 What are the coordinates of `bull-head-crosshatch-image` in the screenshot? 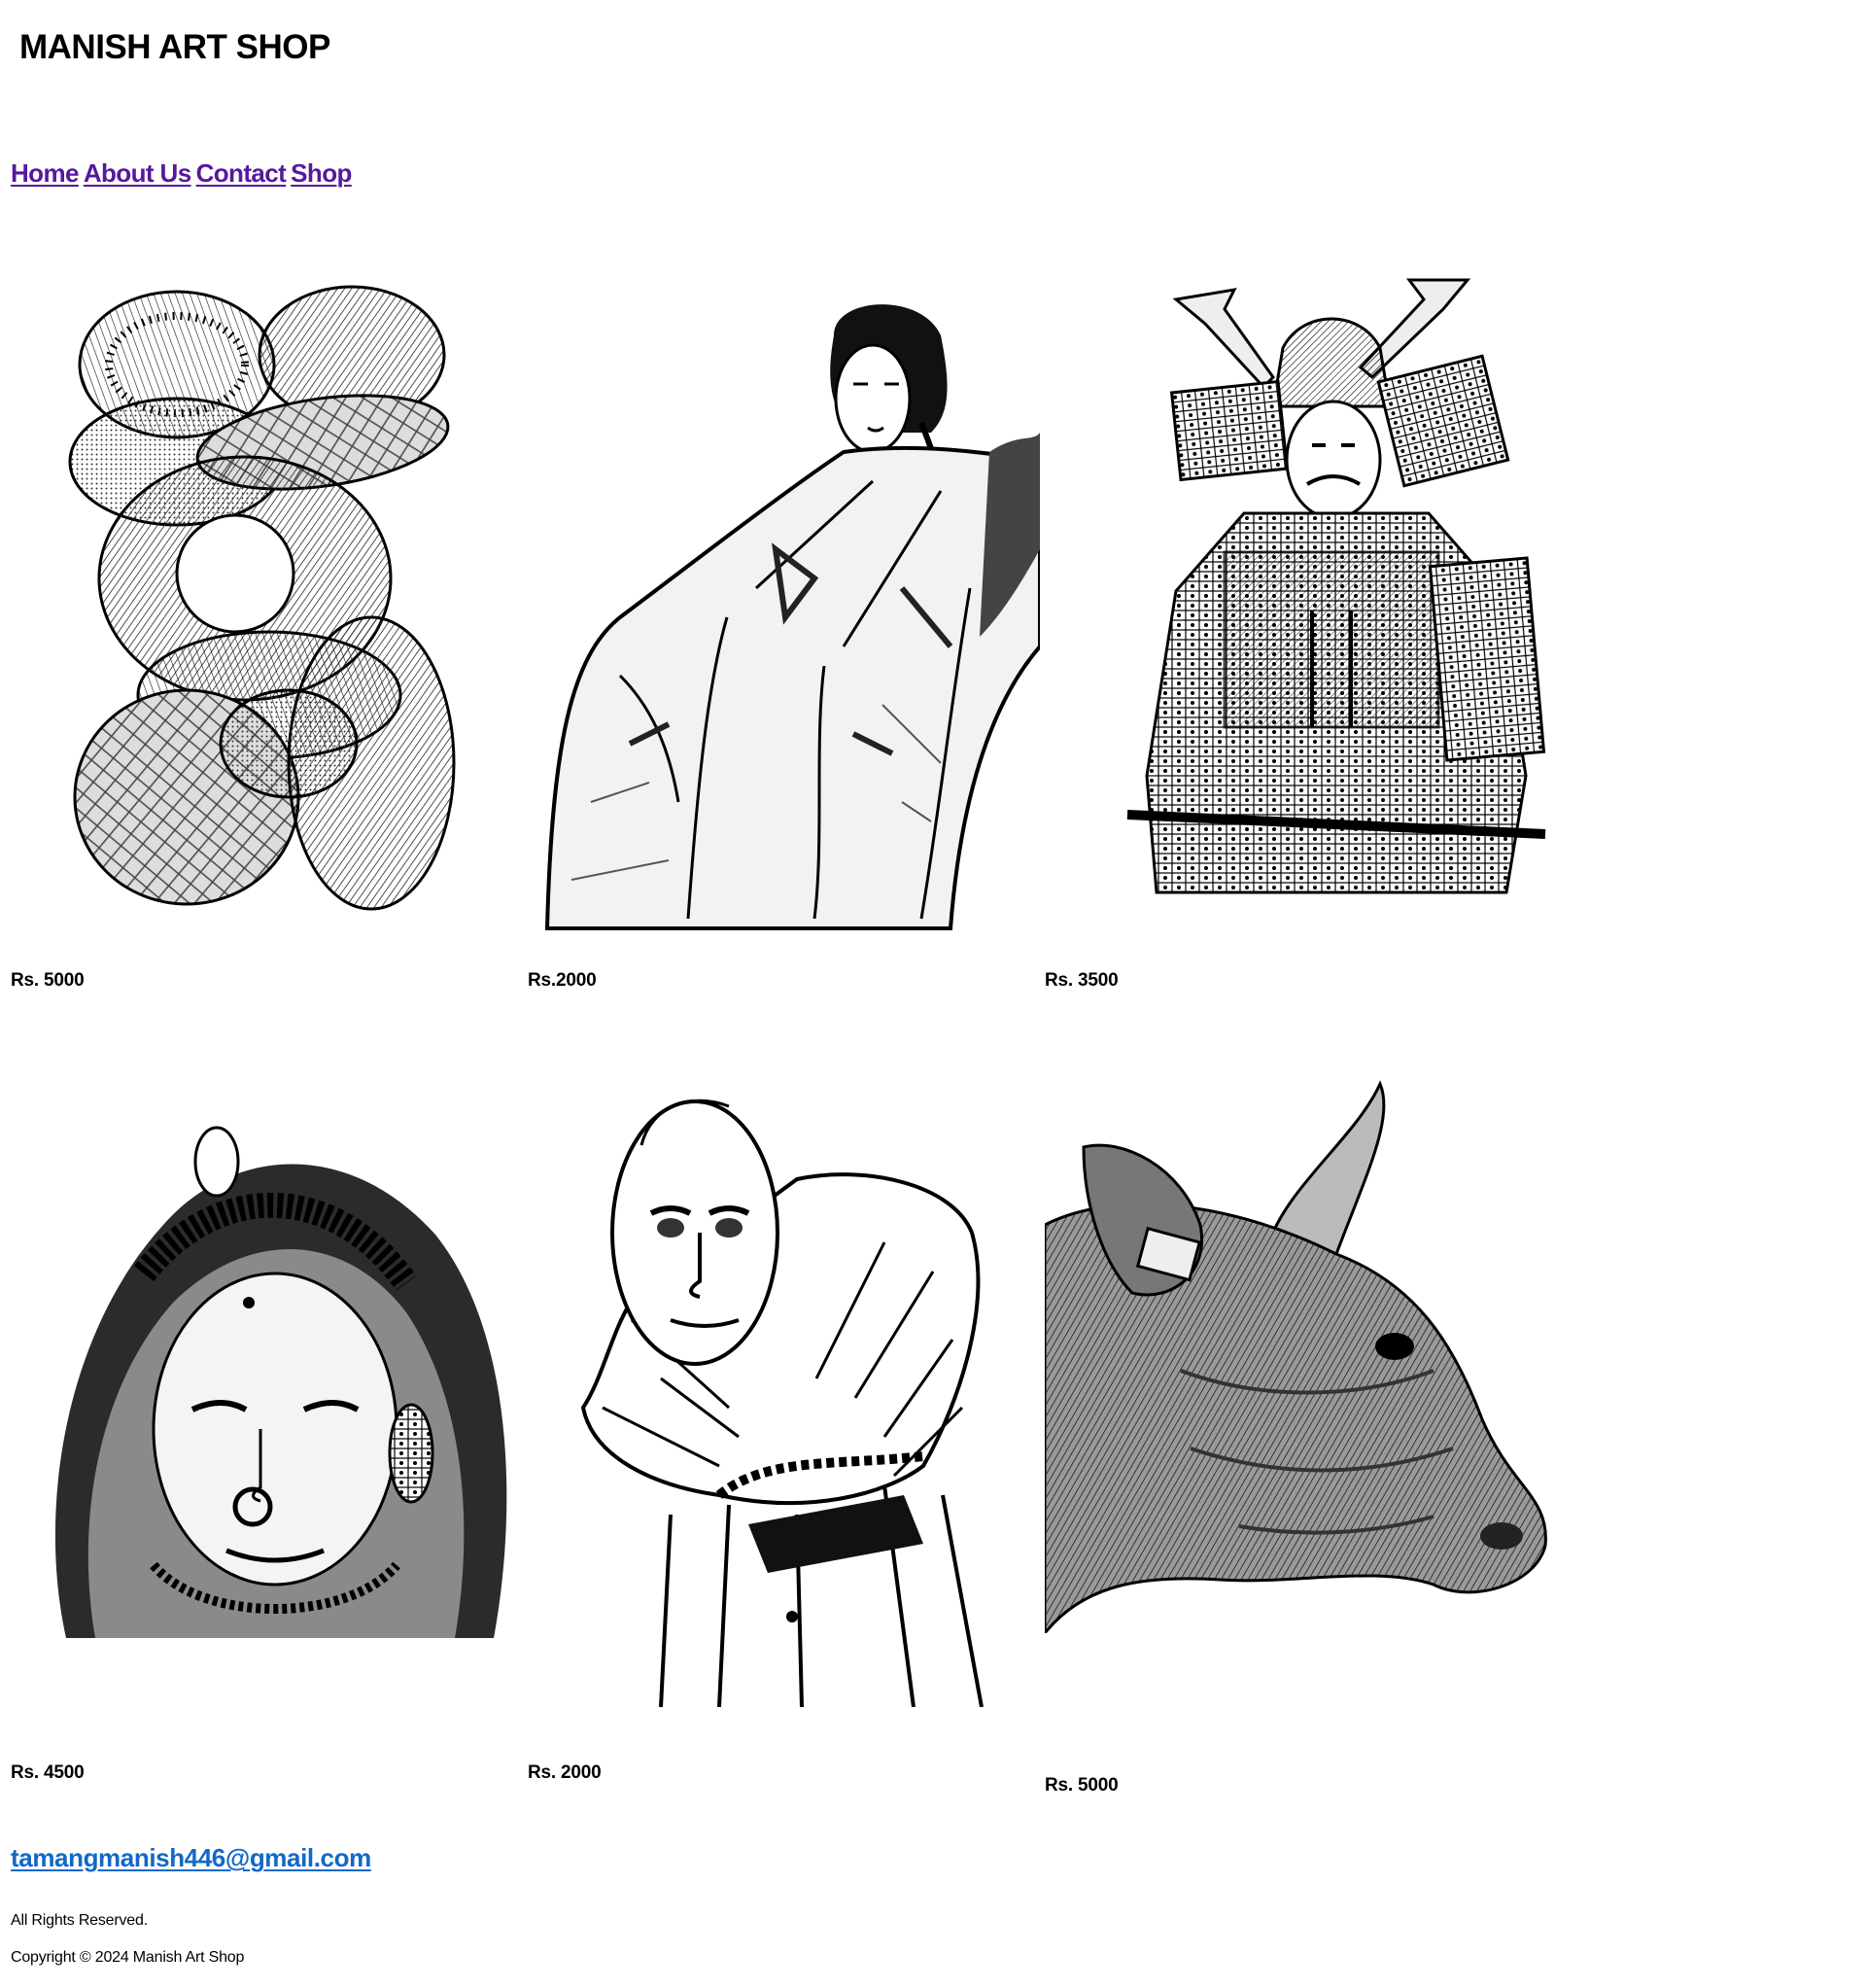 It's located at (1296, 1356).